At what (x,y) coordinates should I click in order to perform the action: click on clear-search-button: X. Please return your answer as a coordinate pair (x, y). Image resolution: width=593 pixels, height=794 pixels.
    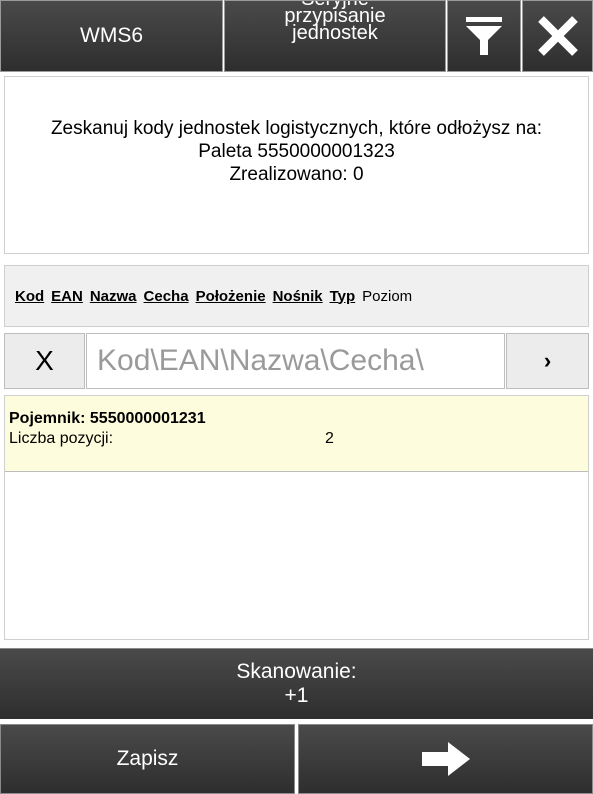
    Looking at the image, I should click on (44, 361).